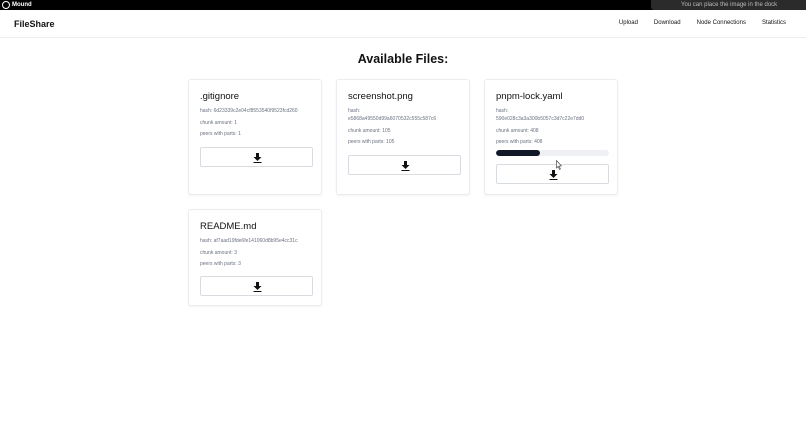 Image resolution: width=806 pixels, height=424 pixels. What do you see at coordinates (519, 142) in the screenshot?
I see `peers-with-parts: peers with parts: 408` at bounding box center [519, 142].